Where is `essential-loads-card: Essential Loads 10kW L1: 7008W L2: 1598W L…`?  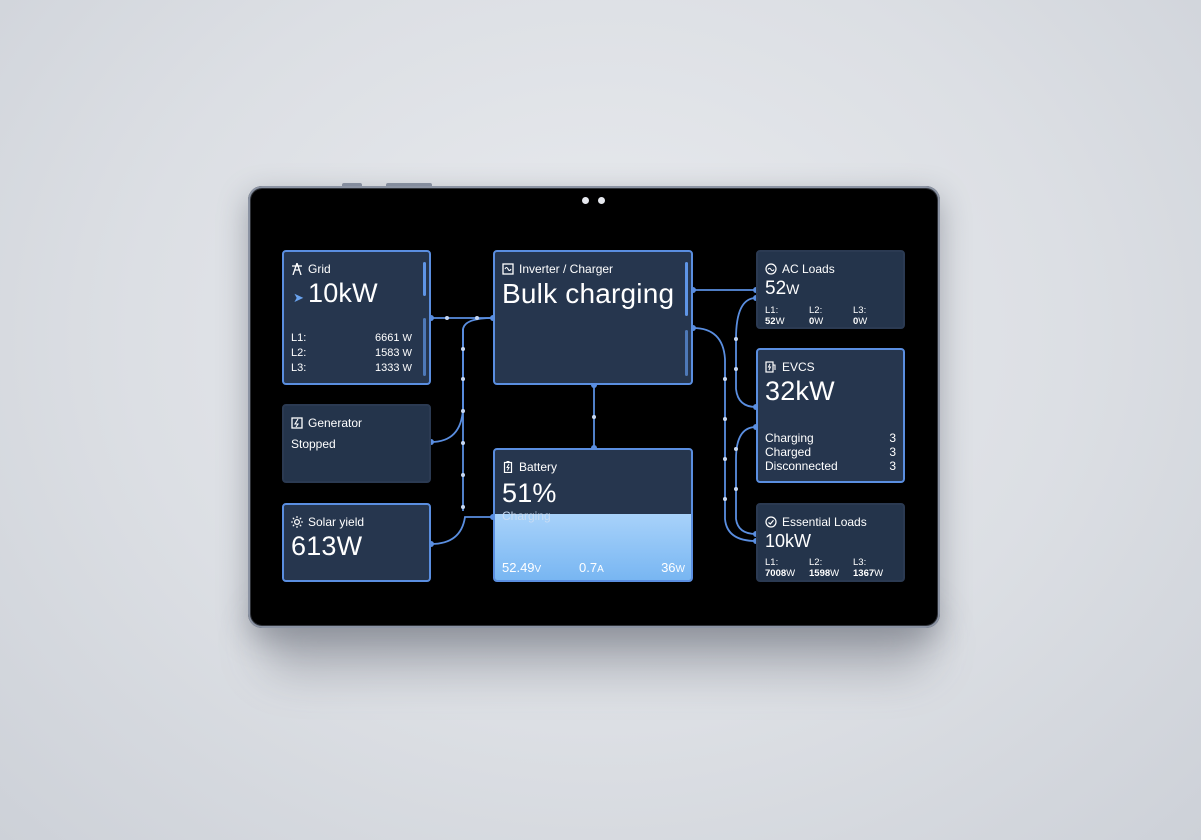 essential-loads-card: Essential Loads 10kW L1: 7008W L2: 1598W L… is located at coordinates (830, 542).